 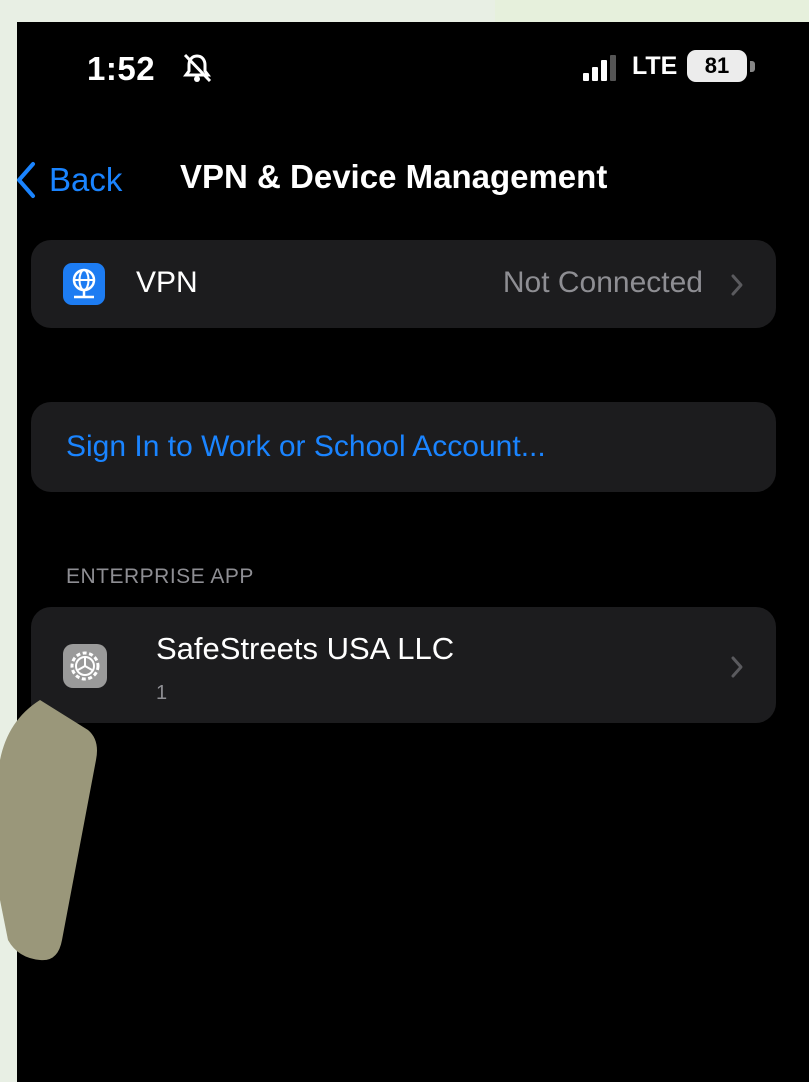 What do you see at coordinates (305, 648) in the screenshot?
I see `enterprise-app-name: SafeStreets USA LLC` at bounding box center [305, 648].